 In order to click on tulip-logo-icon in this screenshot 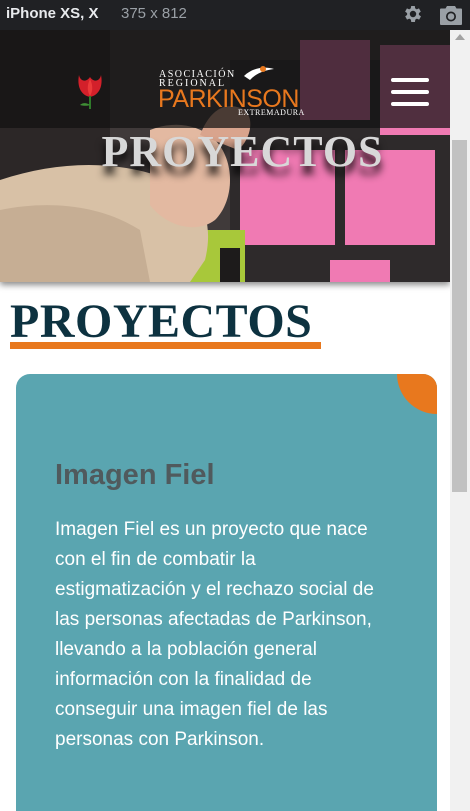, I will do `click(90, 92)`.